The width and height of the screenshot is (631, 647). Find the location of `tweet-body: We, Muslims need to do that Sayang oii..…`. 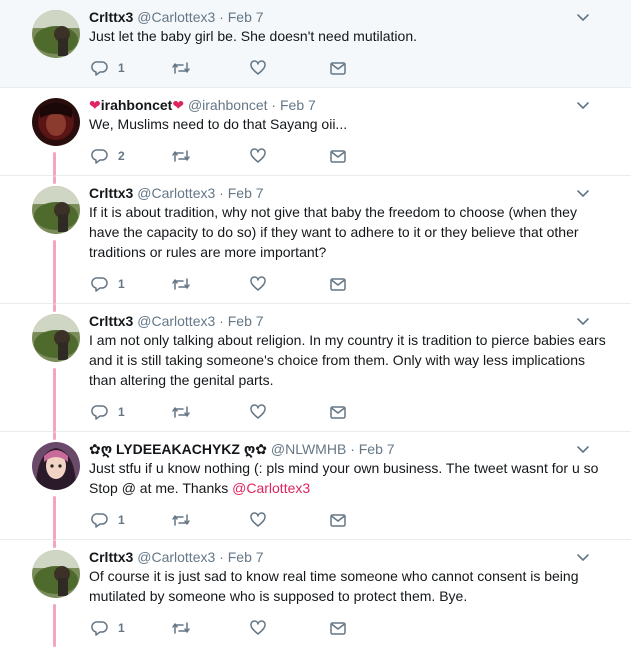

tweet-body: We, Muslims need to do that Sayang oii..… is located at coordinates (218, 124).